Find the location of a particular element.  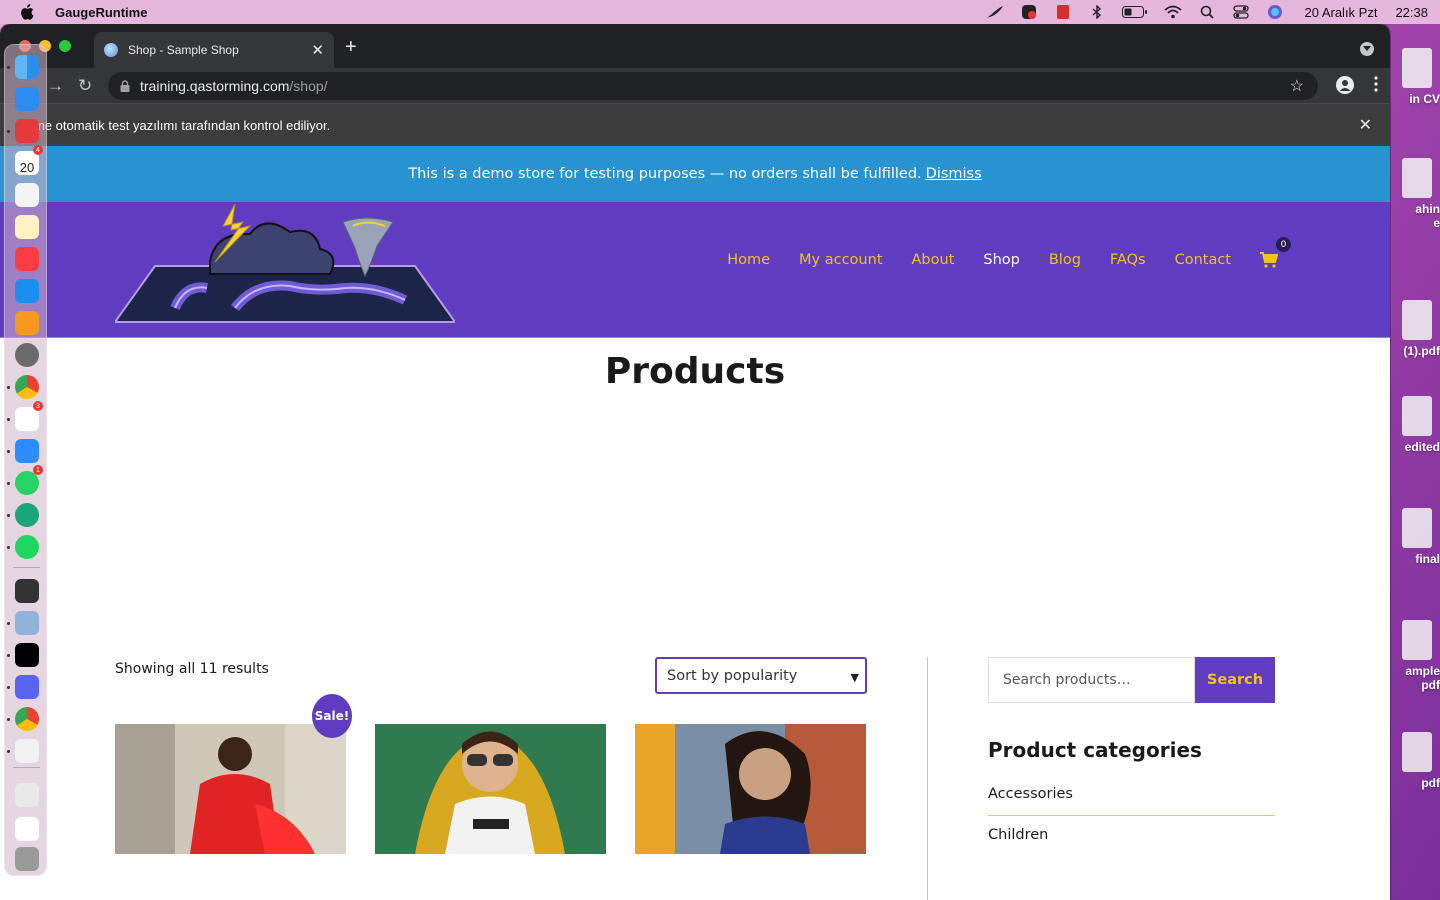

desktop-file-label: pdf is located at coordinates (1430, 783).